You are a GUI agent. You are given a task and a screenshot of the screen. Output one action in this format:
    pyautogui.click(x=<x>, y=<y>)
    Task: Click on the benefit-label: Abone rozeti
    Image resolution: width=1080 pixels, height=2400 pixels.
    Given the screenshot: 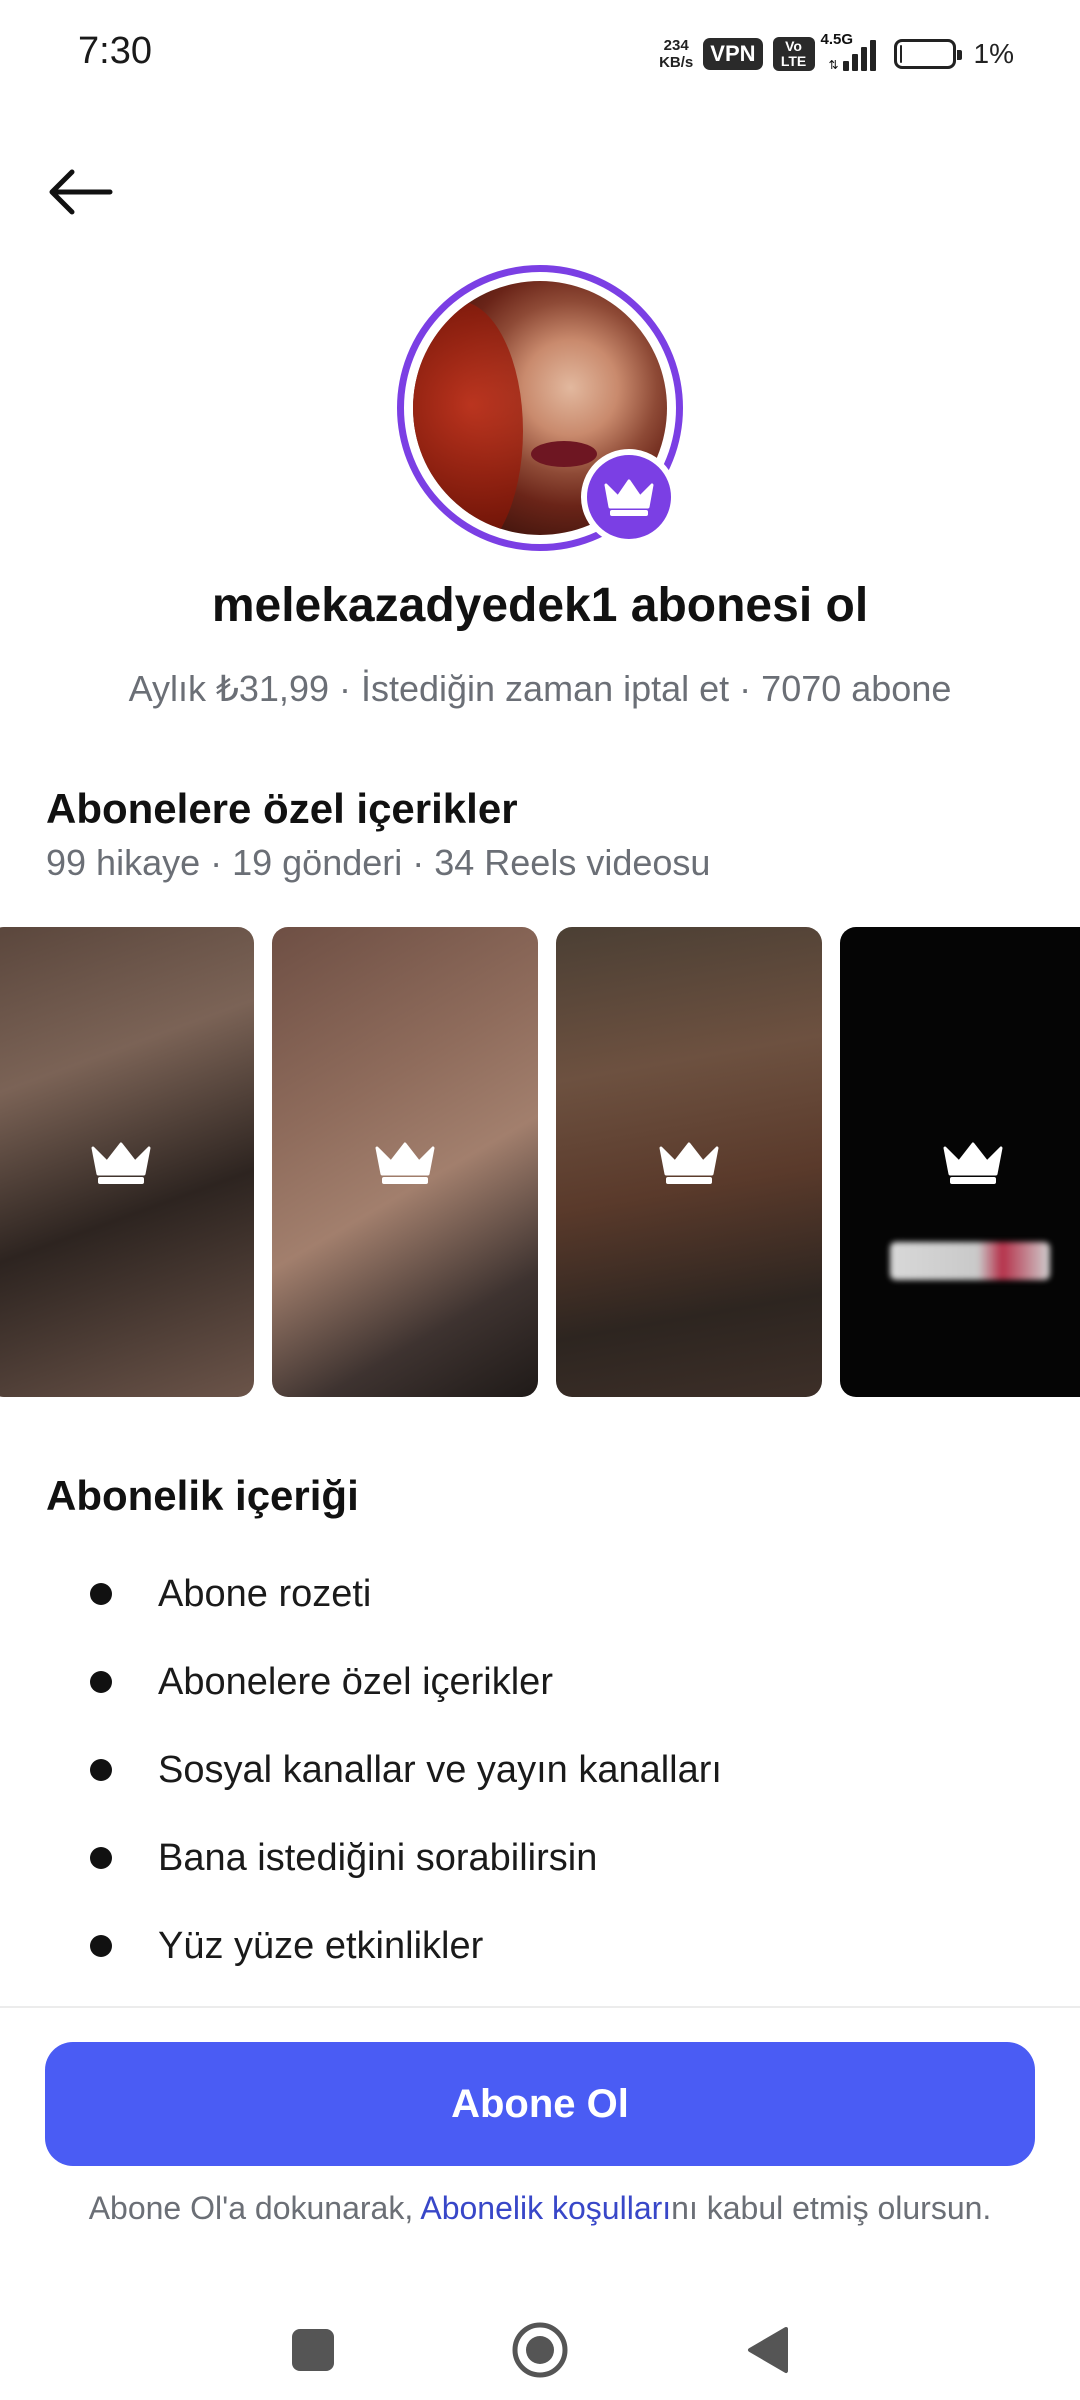 What is the action you would take?
    pyautogui.click(x=265, y=1593)
    